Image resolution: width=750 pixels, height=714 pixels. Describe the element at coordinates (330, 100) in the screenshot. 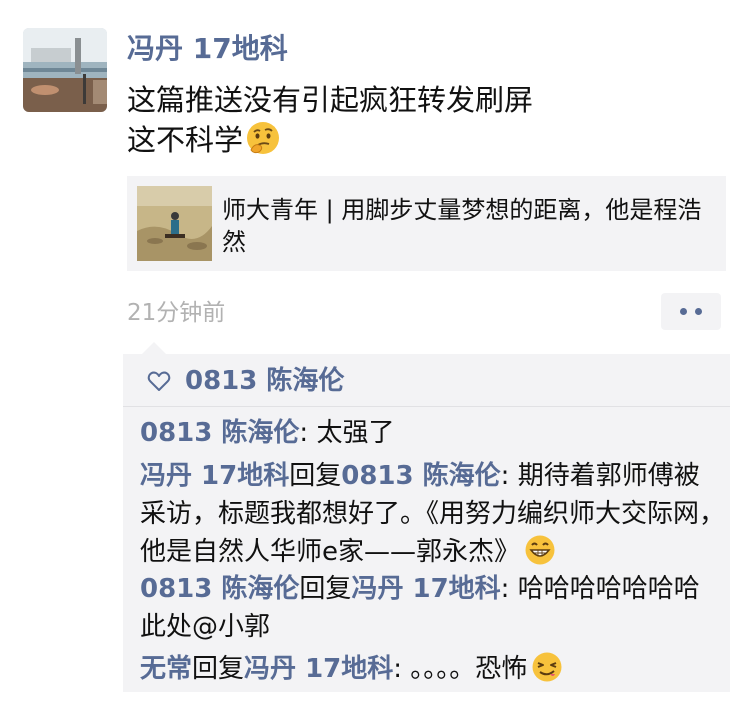

I see `post-text-line-1: 这篇推送没有引起疯狂转发刷屏` at that location.